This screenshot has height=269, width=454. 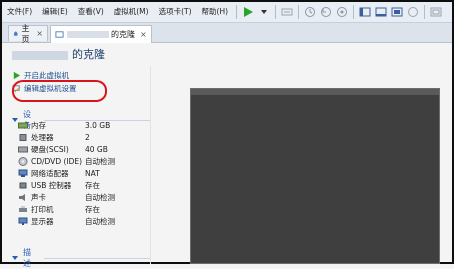 What do you see at coordinates (83, 197) in the screenshot?
I see `device-sound: 声卡 自动检测` at bounding box center [83, 197].